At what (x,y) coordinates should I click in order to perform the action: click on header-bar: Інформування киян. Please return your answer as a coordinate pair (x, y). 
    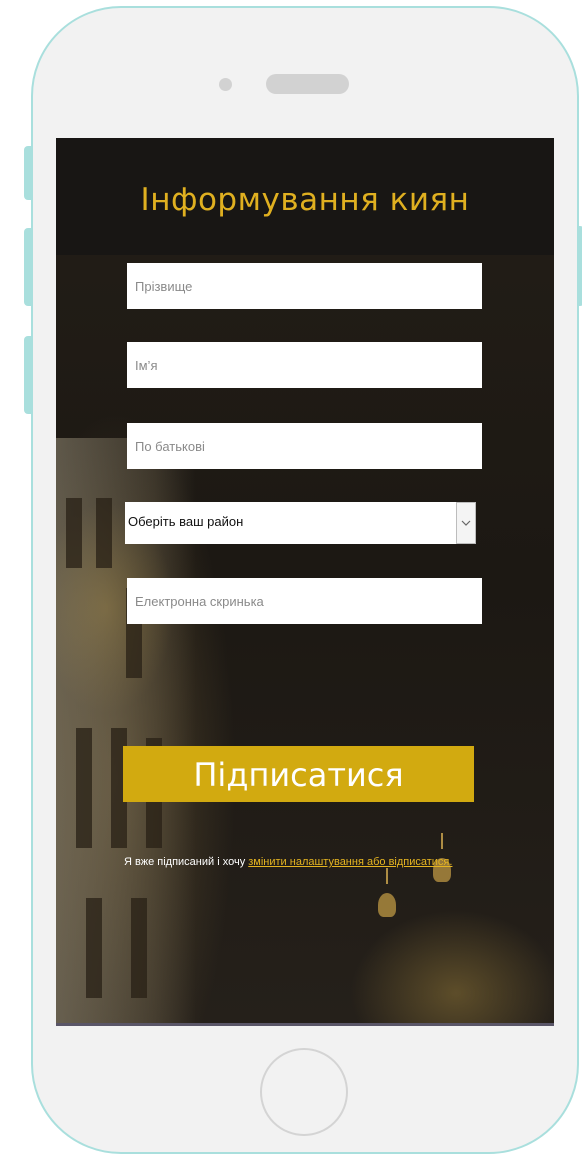
    Looking at the image, I should click on (305, 196).